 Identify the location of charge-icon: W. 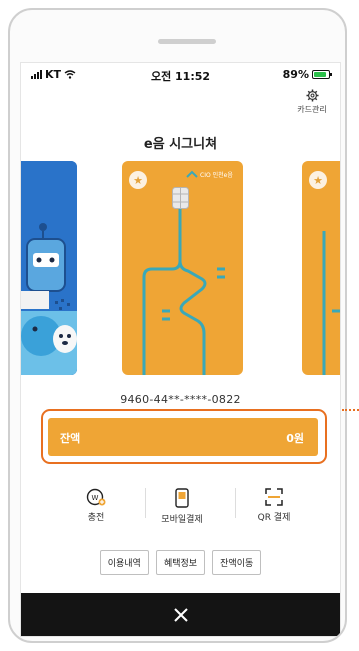
(96, 497).